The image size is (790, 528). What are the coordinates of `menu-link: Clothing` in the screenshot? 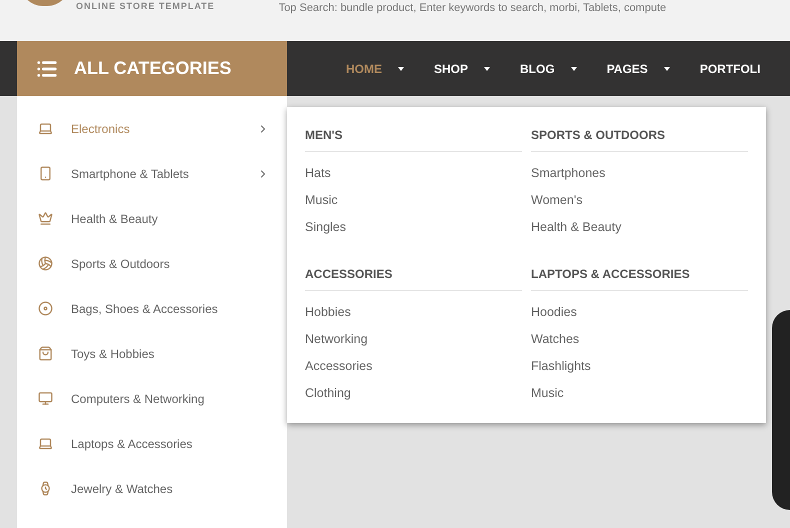 It's located at (413, 393).